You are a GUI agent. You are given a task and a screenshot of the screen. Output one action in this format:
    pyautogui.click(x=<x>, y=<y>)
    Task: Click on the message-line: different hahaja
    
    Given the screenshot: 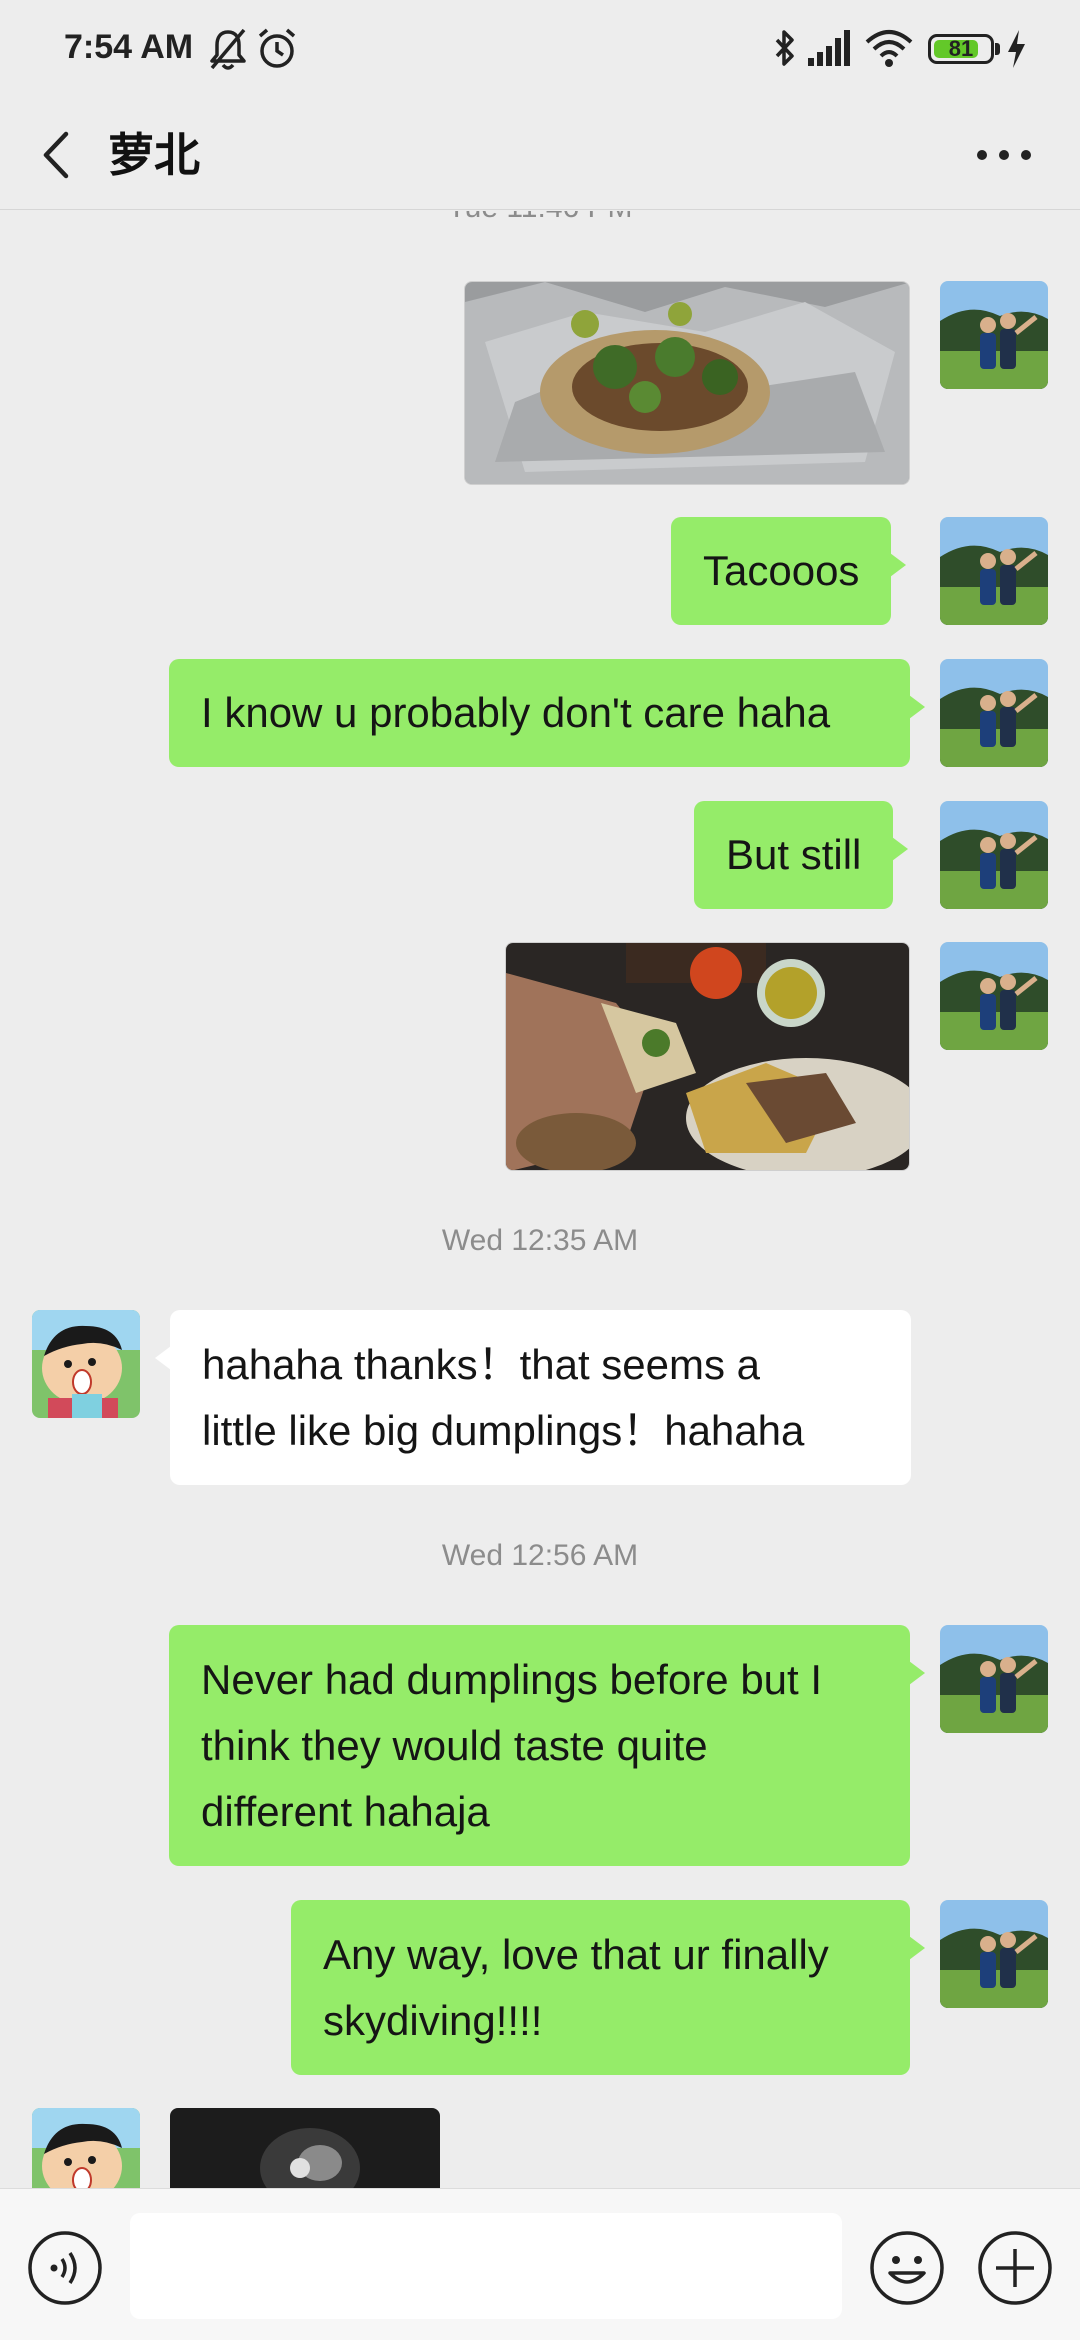 What is the action you would take?
    pyautogui.click(x=345, y=1811)
    